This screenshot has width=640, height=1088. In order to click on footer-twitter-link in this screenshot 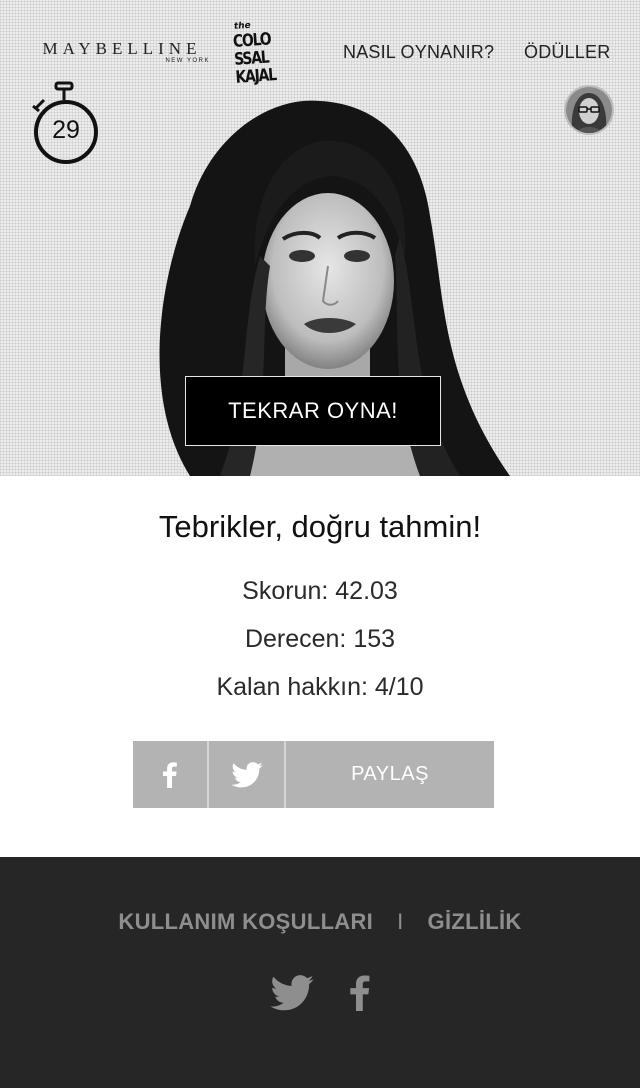, I will do `click(292, 993)`.